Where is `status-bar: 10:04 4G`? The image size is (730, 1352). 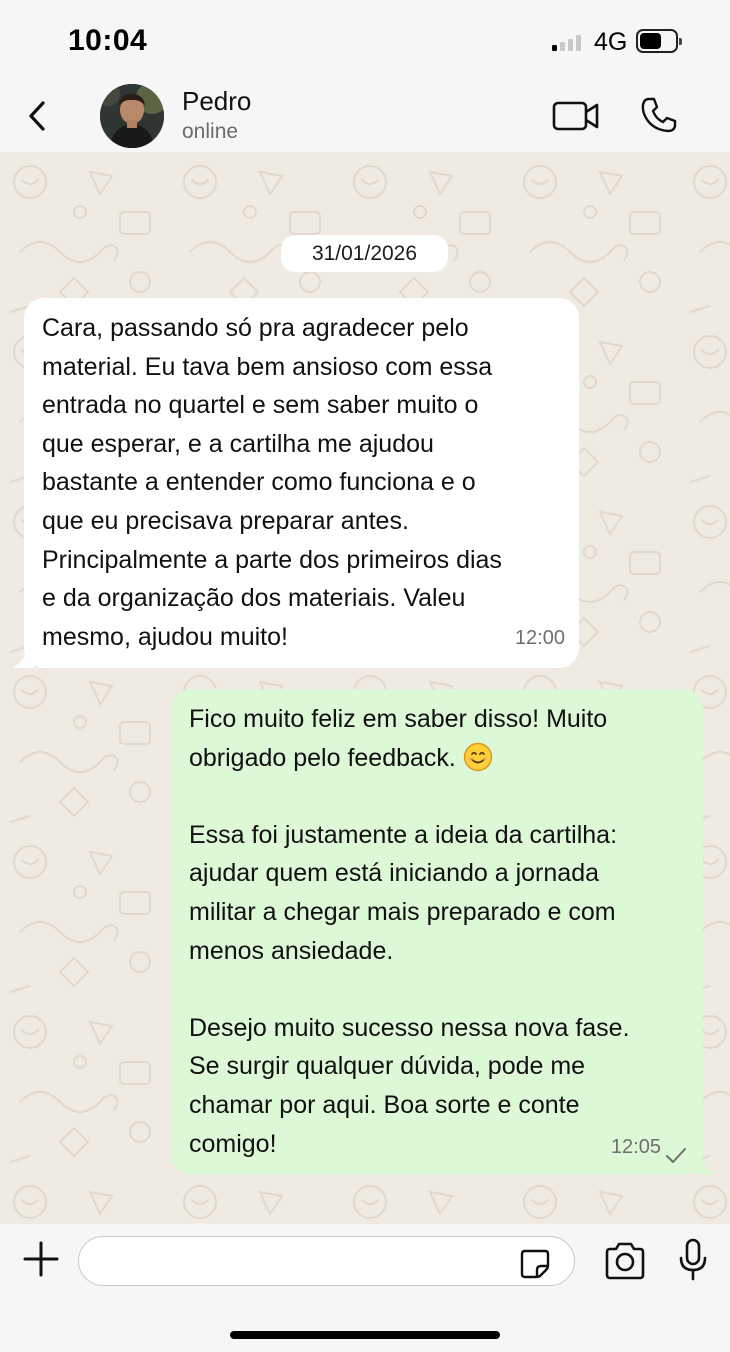
status-bar: 10:04 4G is located at coordinates (365, 39).